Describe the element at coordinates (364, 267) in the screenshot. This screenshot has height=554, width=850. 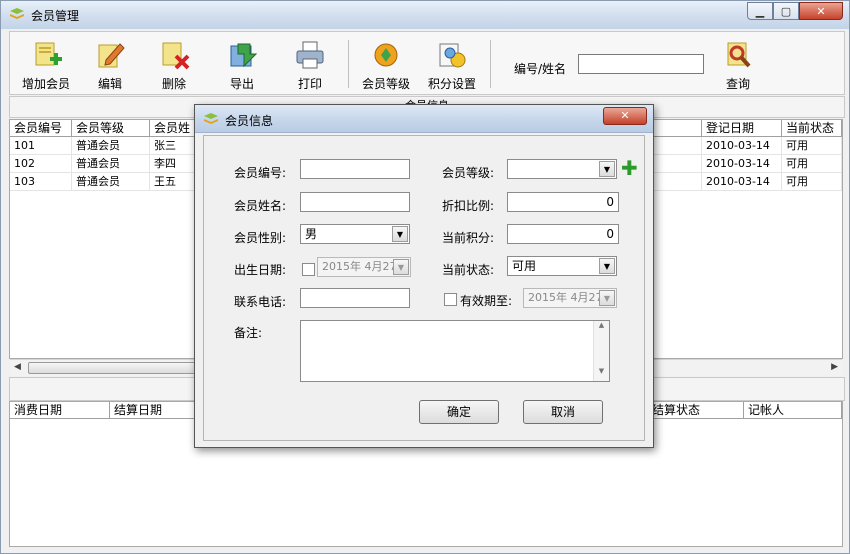
I see `birthday-date-picker: 2015年 4月27 ▼` at that location.